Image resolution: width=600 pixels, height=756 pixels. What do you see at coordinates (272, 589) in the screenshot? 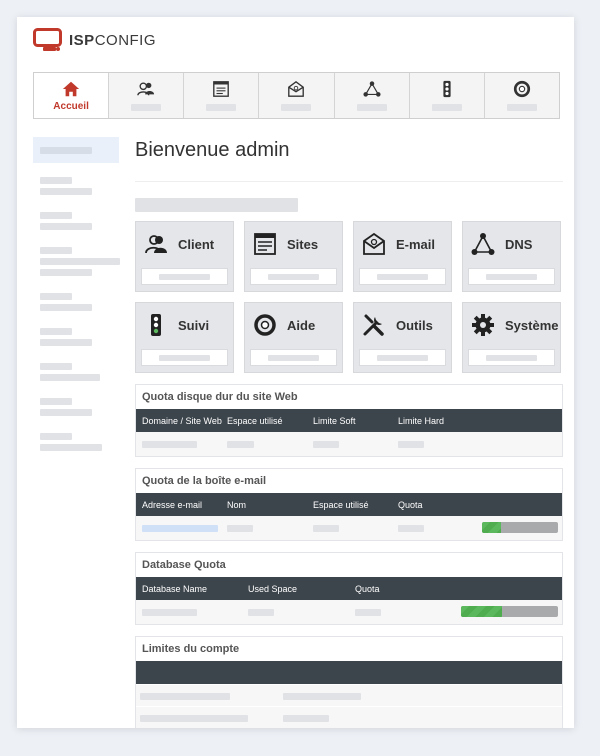
I see `column-header: Used Space` at bounding box center [272, 589].